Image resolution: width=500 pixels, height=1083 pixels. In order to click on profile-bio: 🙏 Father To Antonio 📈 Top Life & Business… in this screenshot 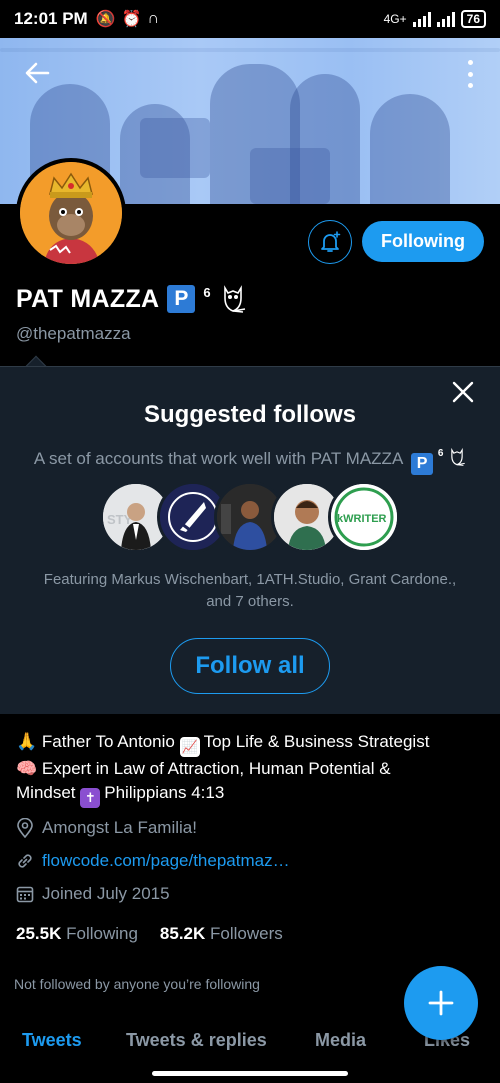, I will do `click(250, 769)`.